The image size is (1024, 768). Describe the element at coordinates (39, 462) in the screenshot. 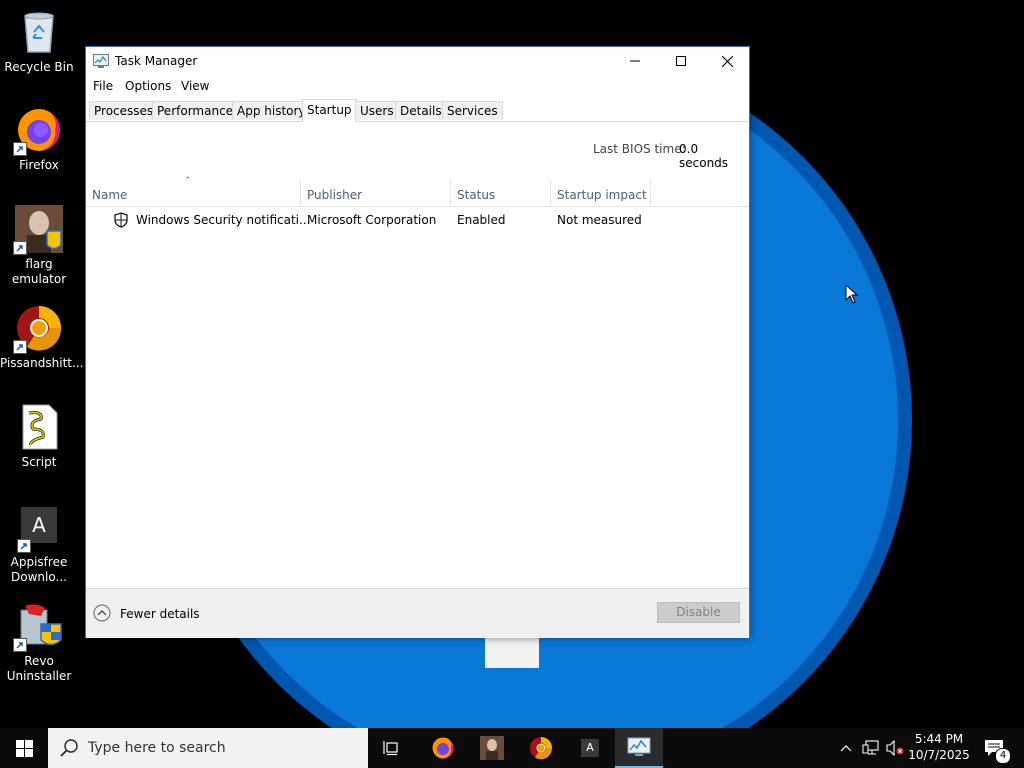

I see `desktop-icon-label: Script` at that location.